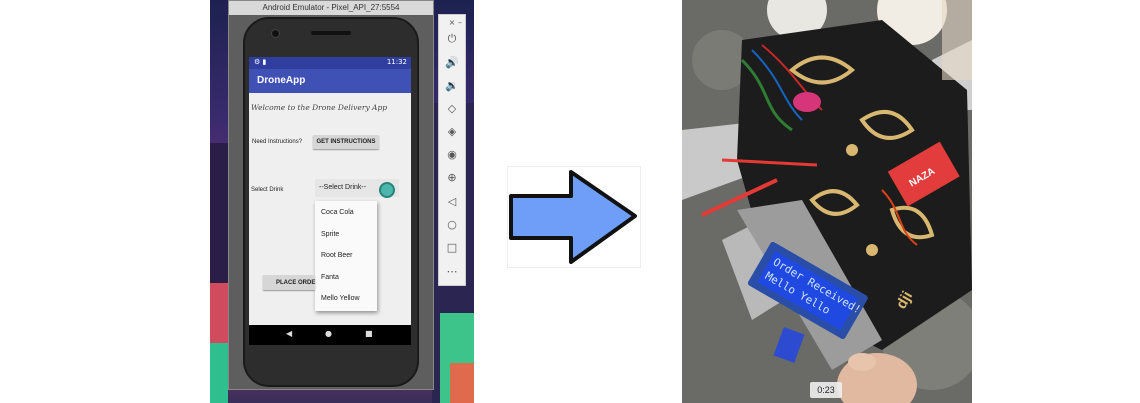 This screenshot has height=403, width=1140. Describe the element at coordinates (289, 333) in the screenshot. I see `back-icon: ◀` at that location.